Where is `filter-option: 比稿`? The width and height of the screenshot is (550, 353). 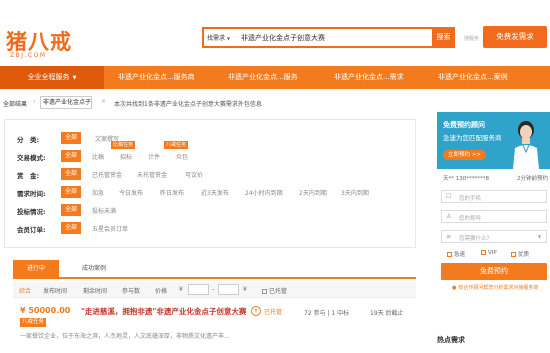
filter-option: 比稿 is located at coordinates (98, 156).